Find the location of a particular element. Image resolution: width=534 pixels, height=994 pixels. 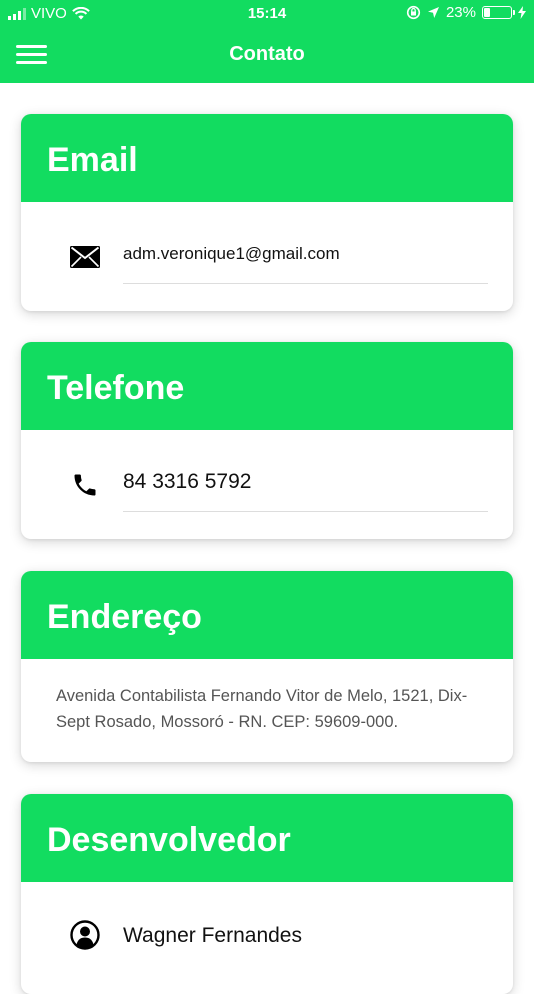

developer-card-title: Desenvolvedor is located at coordinates (267, 838).